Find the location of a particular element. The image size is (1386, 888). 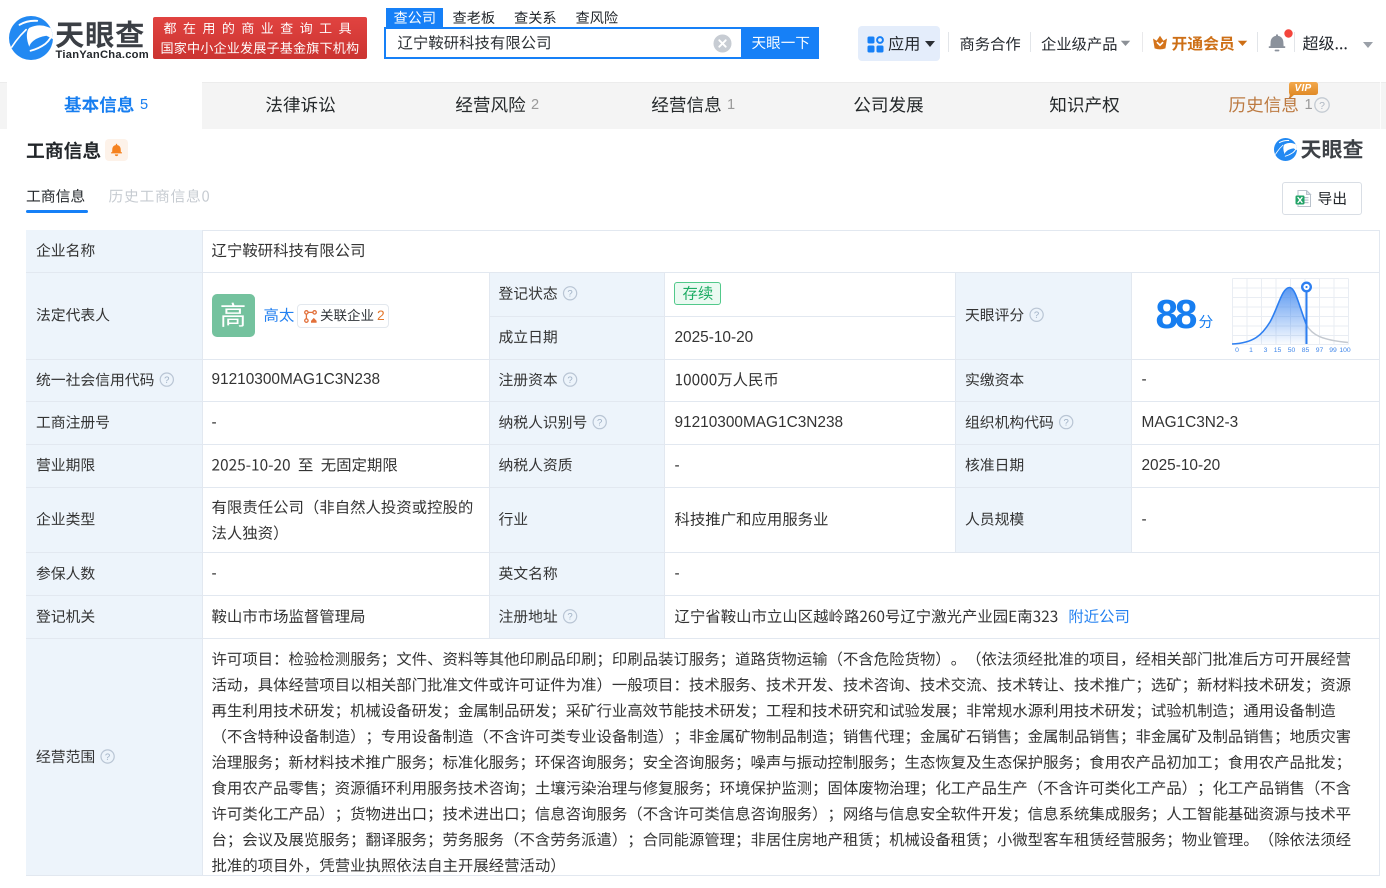

svg-text: 0 is located at coordinates (1237, 350).